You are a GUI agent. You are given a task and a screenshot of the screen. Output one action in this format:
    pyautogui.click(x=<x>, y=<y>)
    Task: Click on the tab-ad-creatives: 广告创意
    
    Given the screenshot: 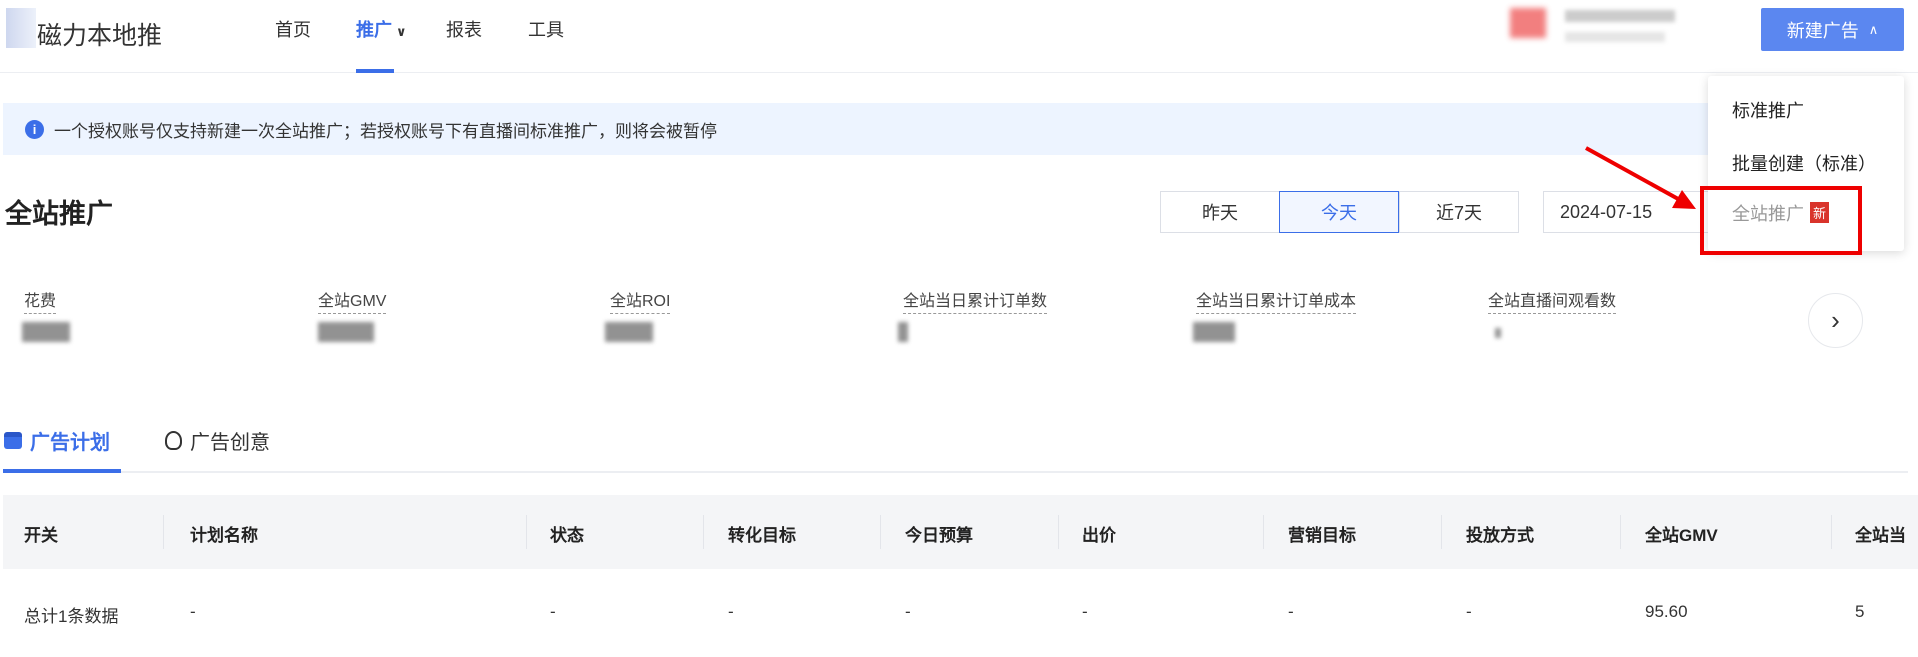 What is the action you would take?
    pyautogui.click(x=217, y=440)
    